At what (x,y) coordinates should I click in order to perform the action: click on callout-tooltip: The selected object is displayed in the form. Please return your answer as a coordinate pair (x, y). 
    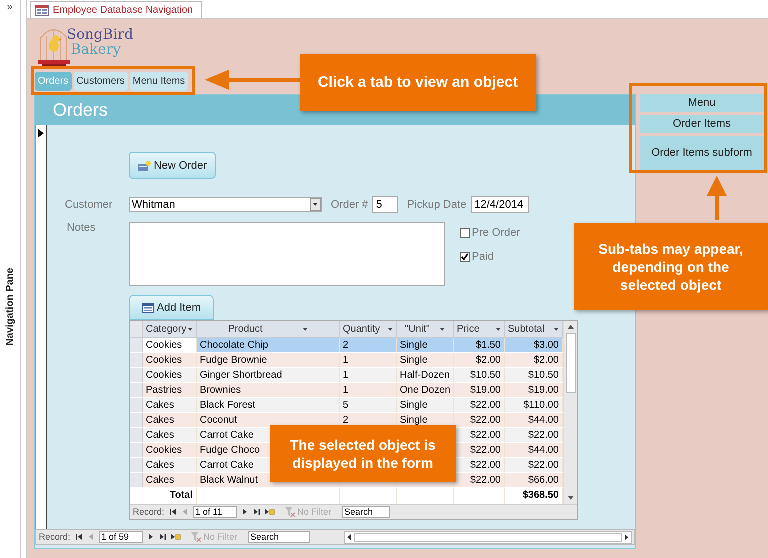
    Looking at the image, I should click on (363, 453).